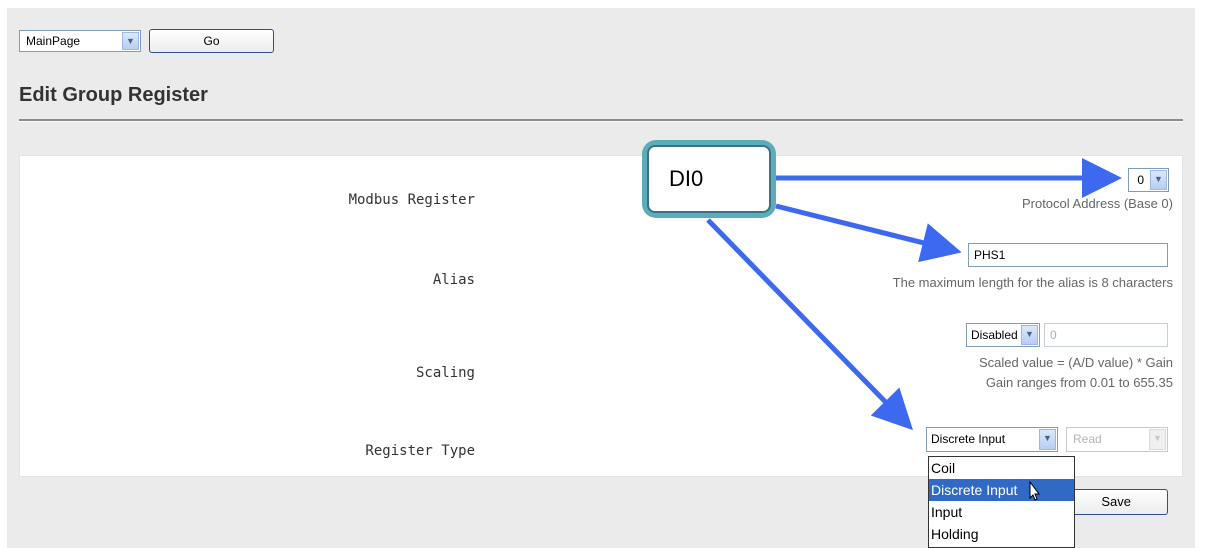  I want to click on dropdown-option-holding: Holding, so click(1001, 534).